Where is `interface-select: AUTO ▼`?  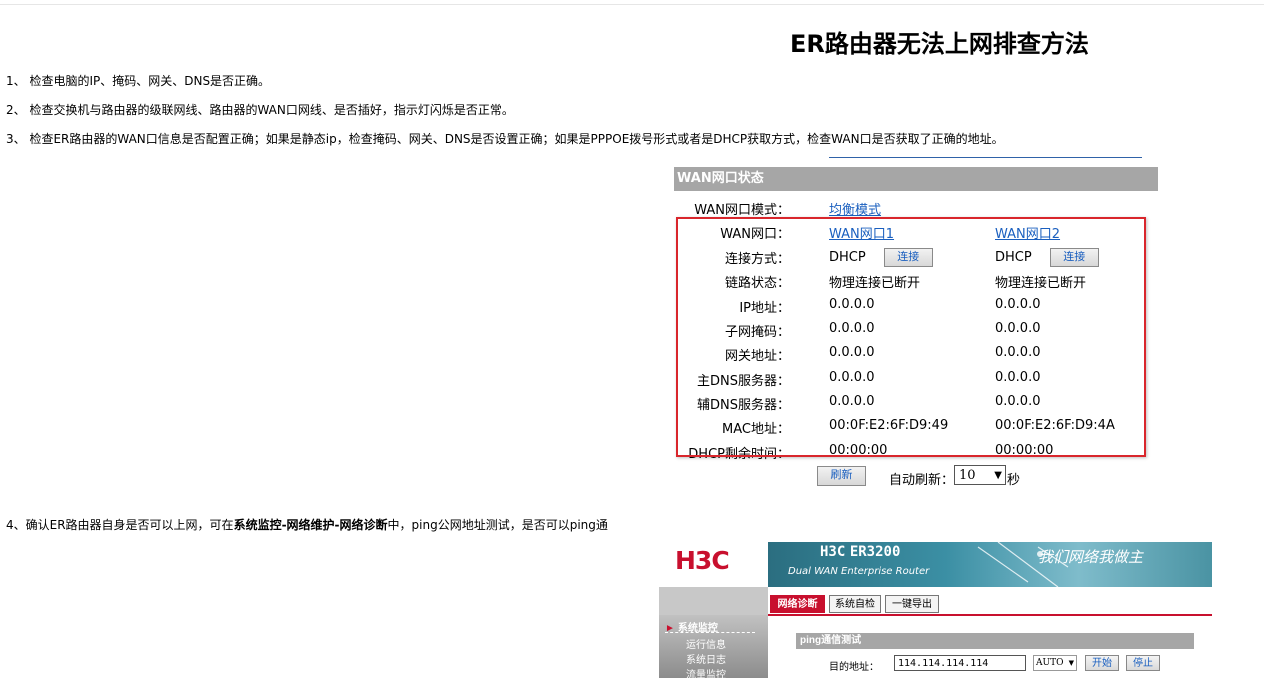 interface-select: AUTO ▼ is located at coordinates (1055, 663).